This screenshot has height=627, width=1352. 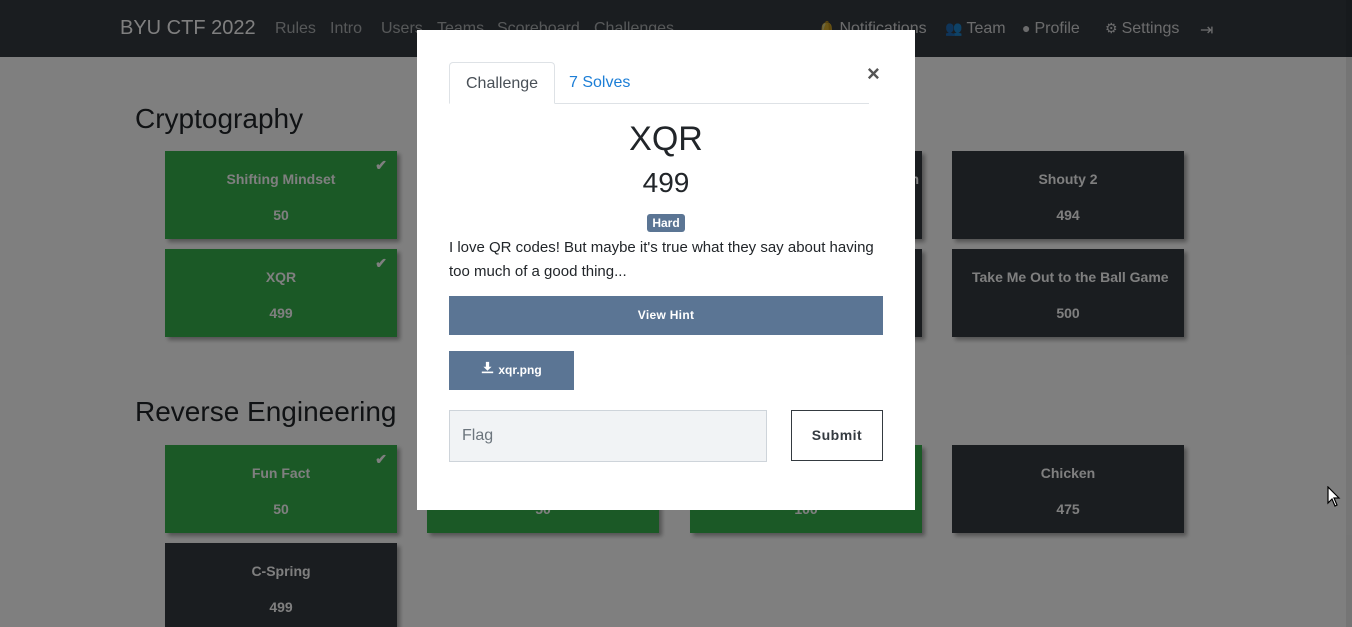 What do you see at coordinates (1334, 499) in the screenshot?
I see `mouse-cursor-icon` at bounding box center [1334, 499].